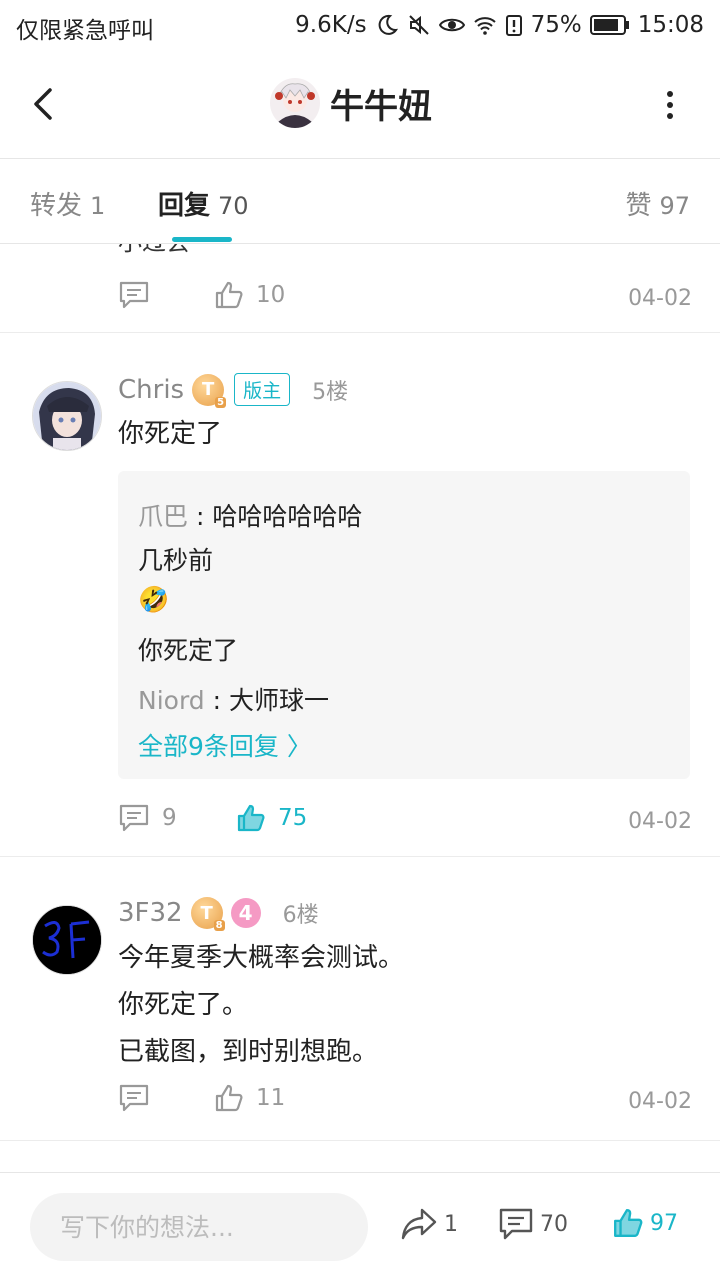 The height and width of the screenshot is (1281, 720). What do you see at coordinates (381, 106) in the screenshot?
I see `page-title: 牛牛妞` at bounding box center [381, 106].